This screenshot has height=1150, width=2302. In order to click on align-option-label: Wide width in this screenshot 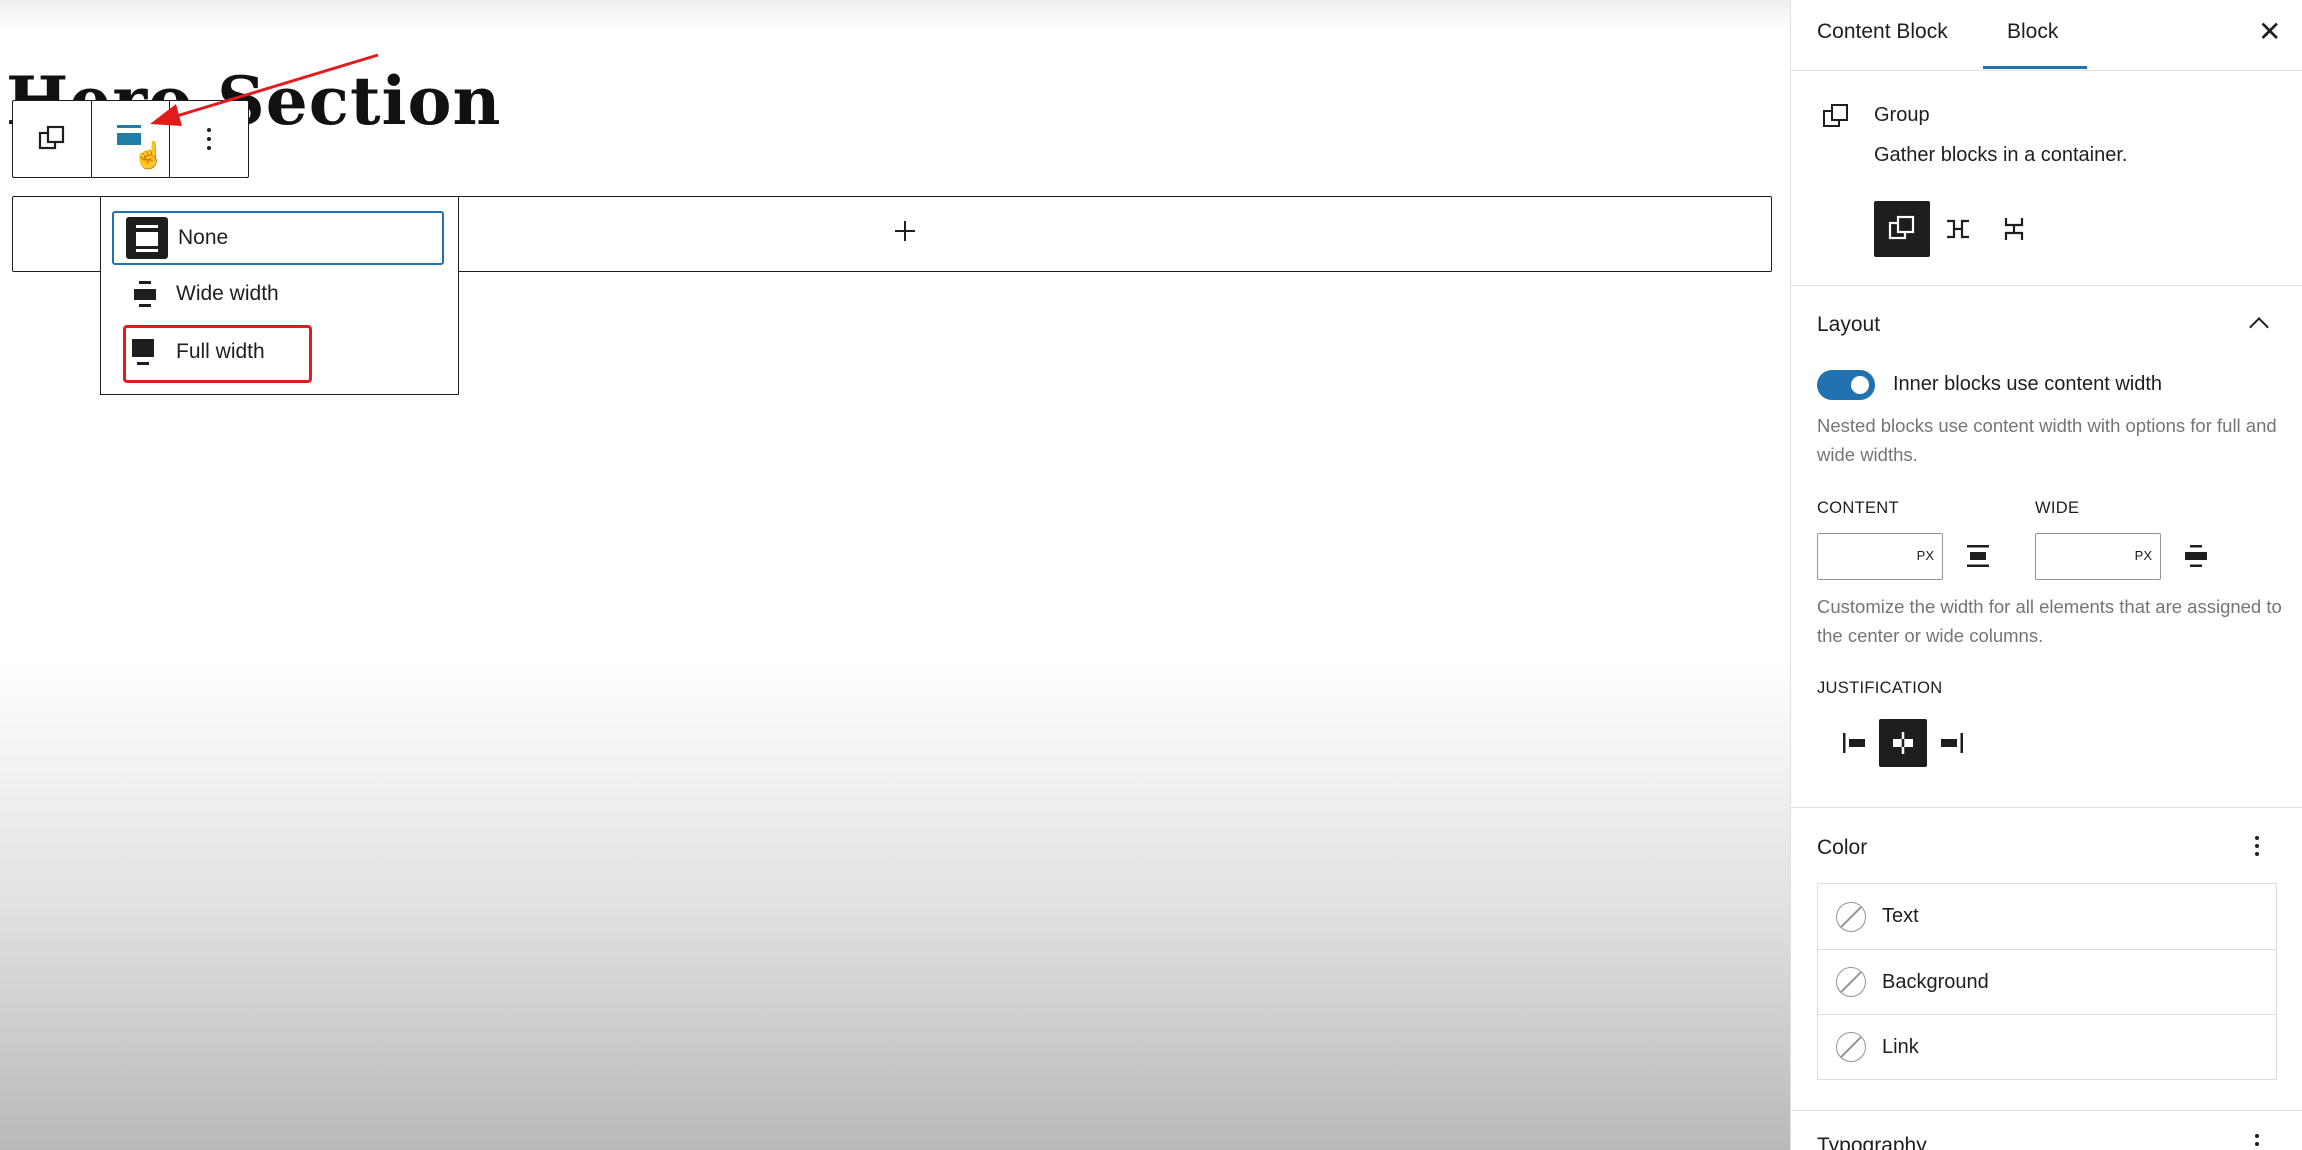, I will do `click(227, 293)`.